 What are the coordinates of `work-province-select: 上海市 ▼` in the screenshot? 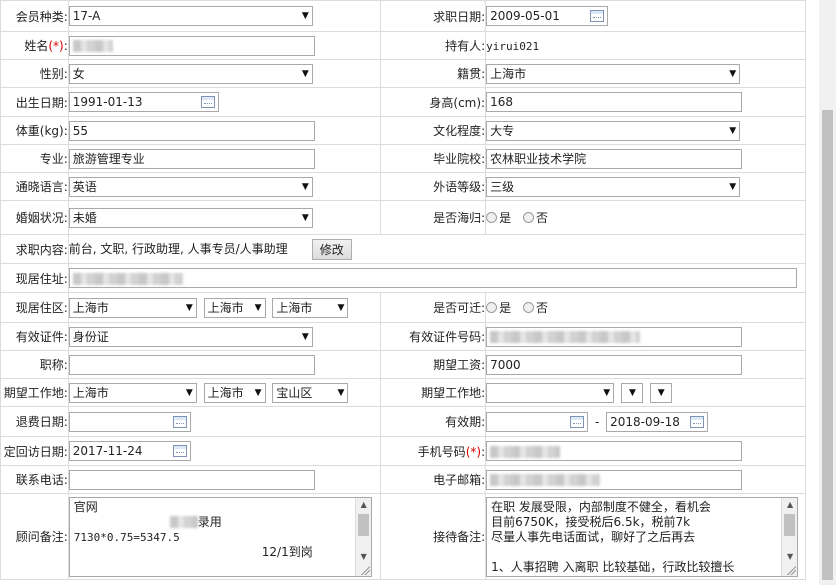 It's located at (132, 392).